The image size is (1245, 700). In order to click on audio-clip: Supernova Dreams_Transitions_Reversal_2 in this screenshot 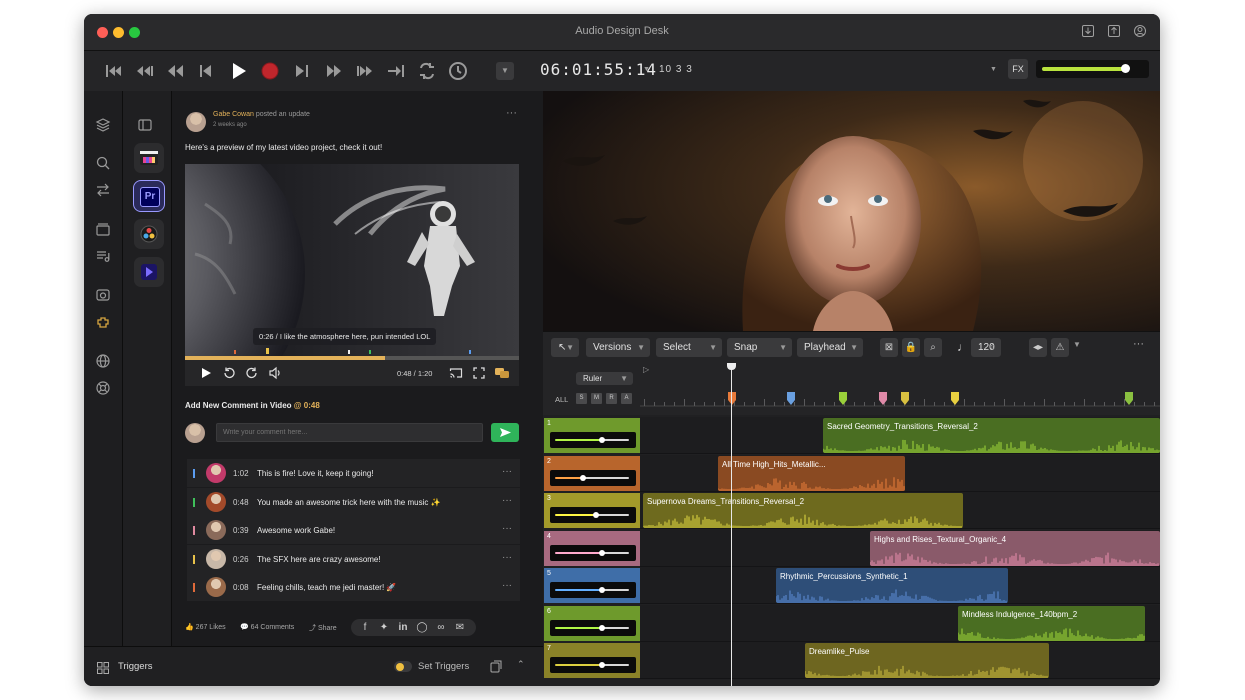, I will do `click(803, 510)`.